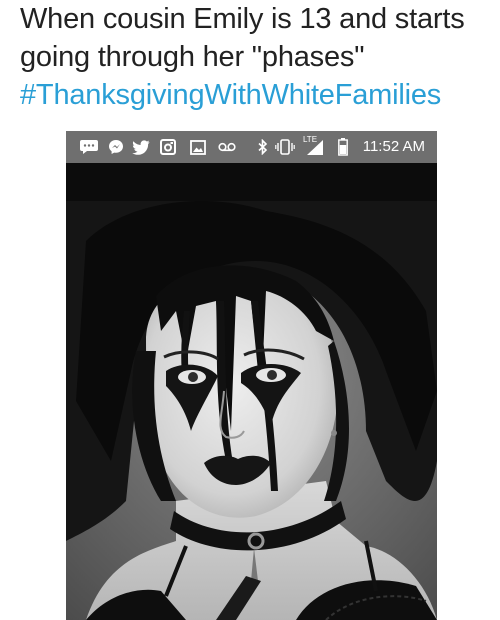  Describe the element at coordinates (192, 57) in the screenshot. I see `tweet-line-2: going through her "phases"` at that location.